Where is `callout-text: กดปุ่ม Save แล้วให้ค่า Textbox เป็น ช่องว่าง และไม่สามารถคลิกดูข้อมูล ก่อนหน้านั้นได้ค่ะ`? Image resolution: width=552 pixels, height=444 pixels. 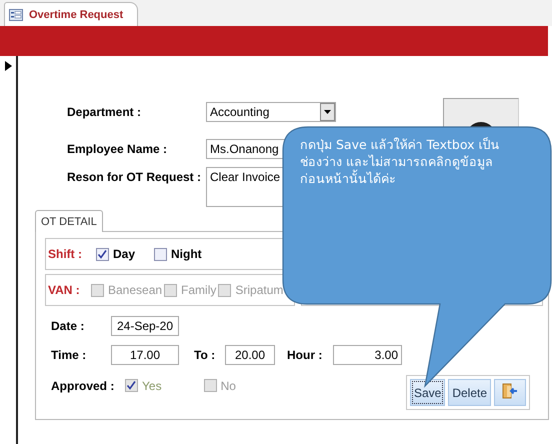 callout-text: กดปุ่ม Save แล้วให้ค่า Textbox เป็น ช่องว่าง และไม่สามารถคลิกดูข้อมูล ก่อนหน้านั้นได้ค่ะ is located at coordinates (400, 161).